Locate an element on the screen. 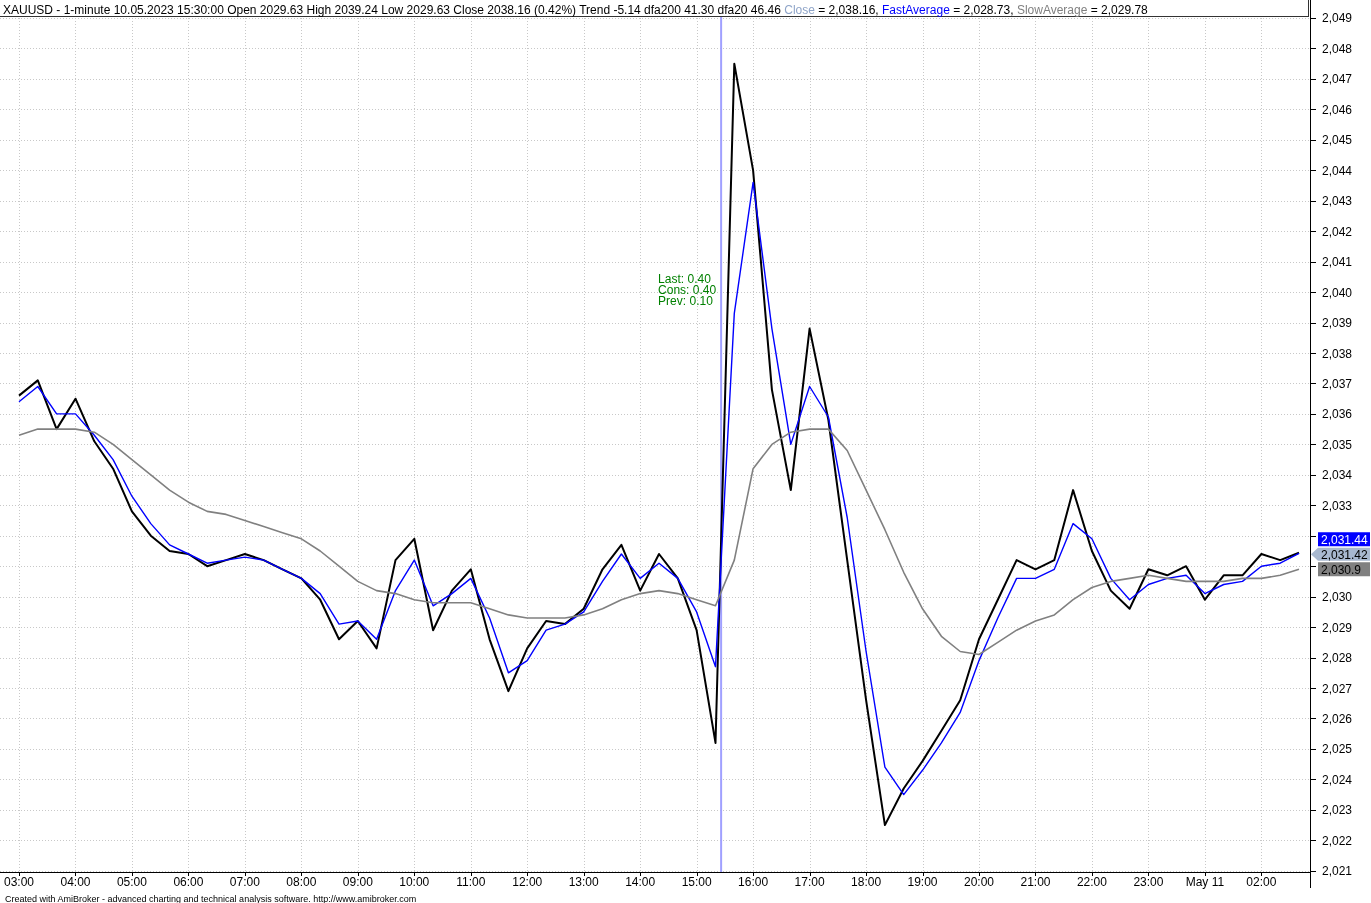  price-axis-label: 2,046 is located at coordinates (1337, 109).